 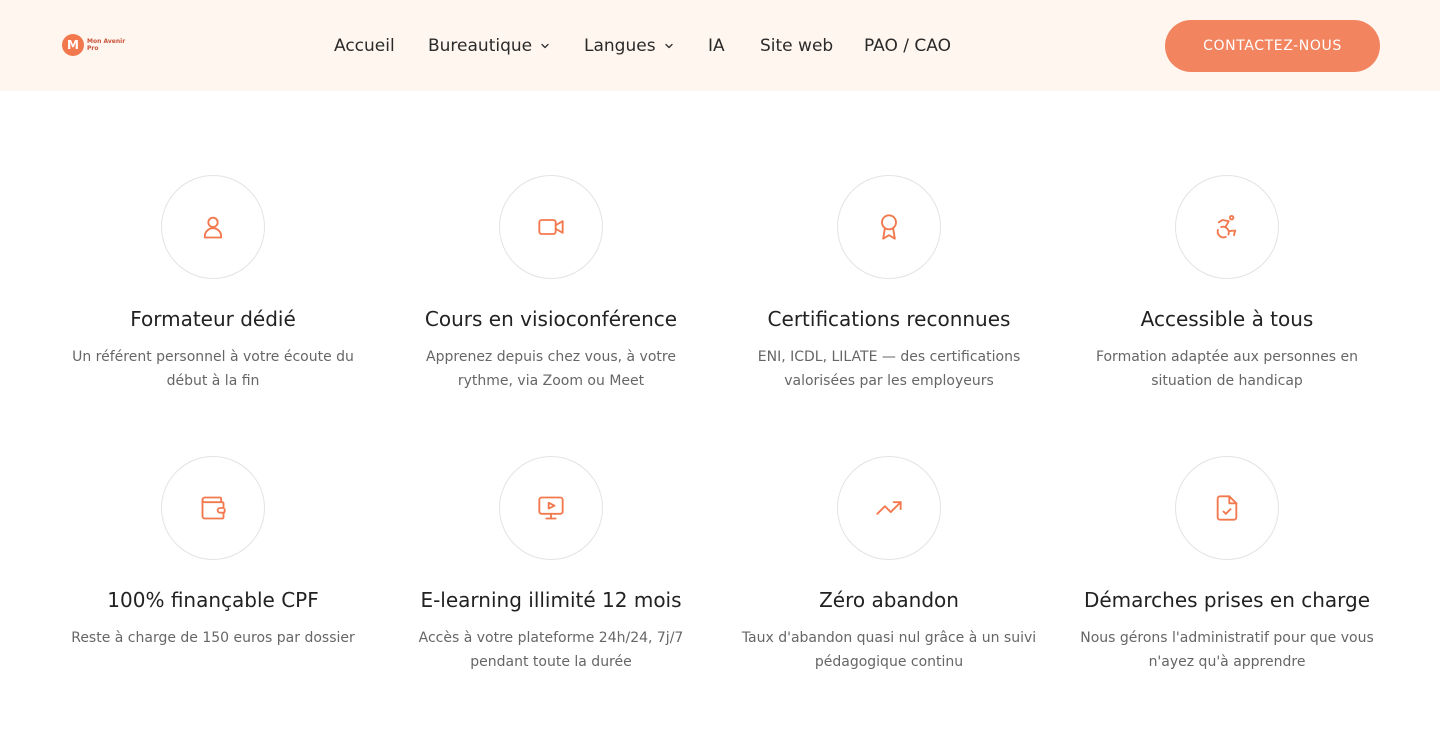 I want to click on feature-description: Reste à charge de 150 euros par dossier, so click(x=213, y=638).